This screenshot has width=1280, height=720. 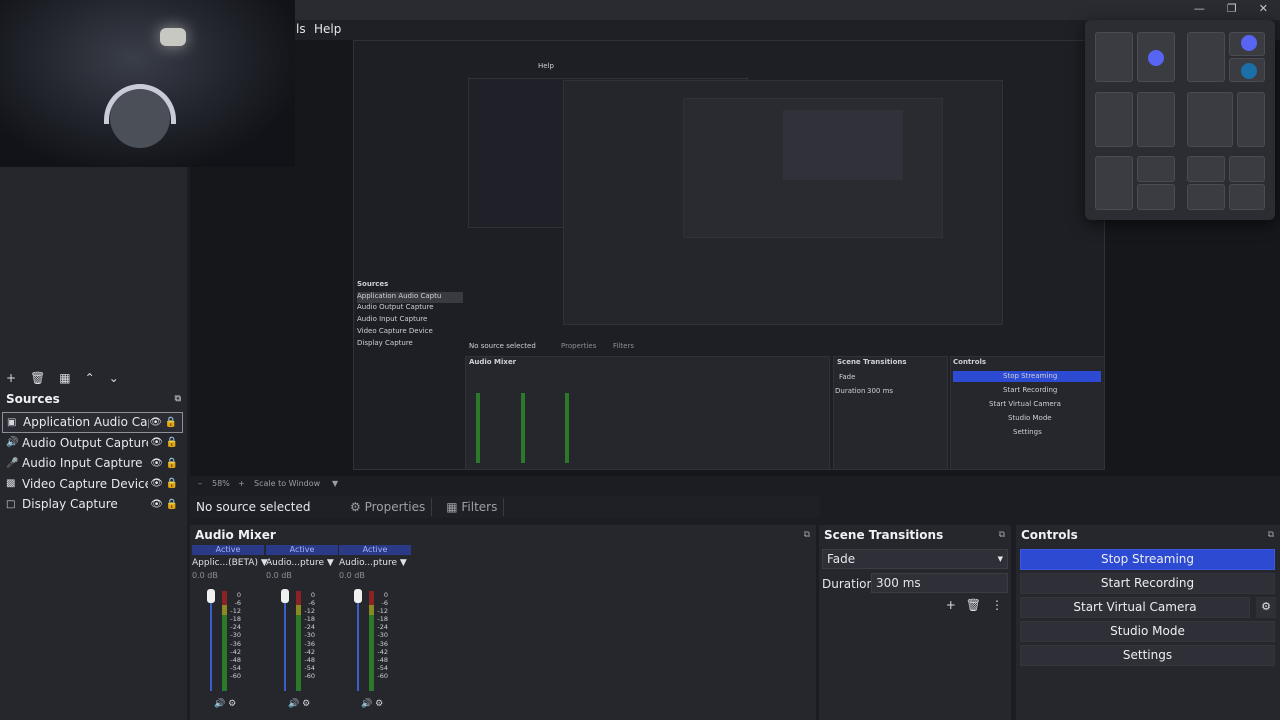 I want to click on active-tag: Active, so click(x=375, y=550).